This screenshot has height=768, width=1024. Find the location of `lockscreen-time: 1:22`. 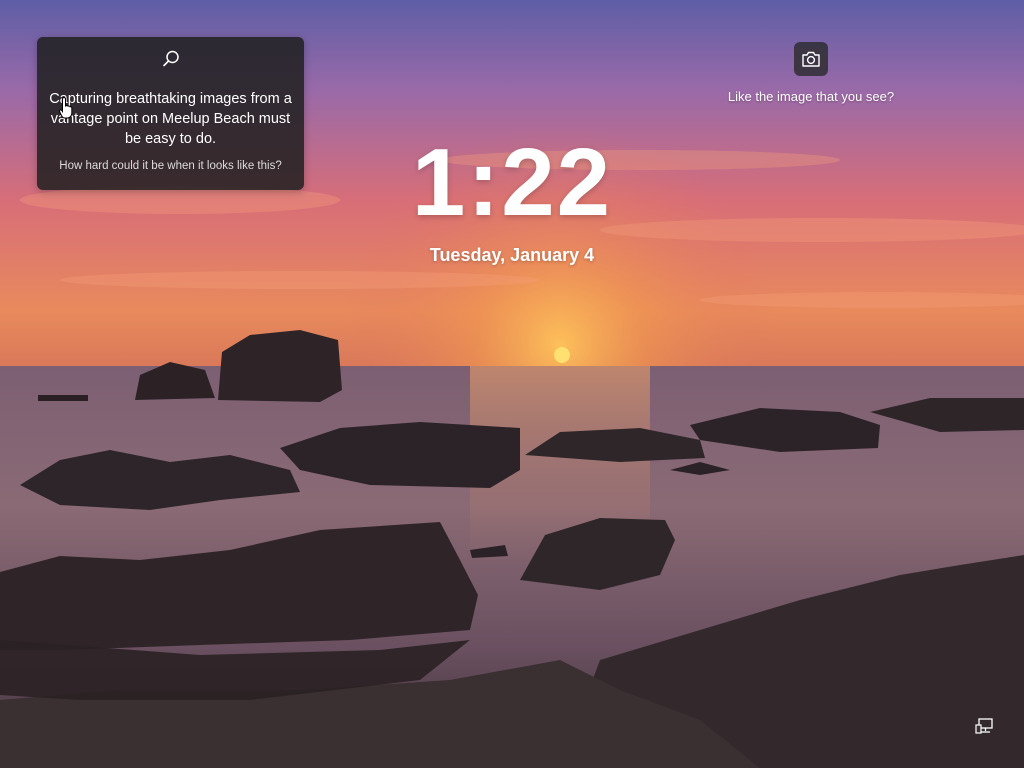

lockscreen-time: 1:22 is located at coordinates (512, 182).